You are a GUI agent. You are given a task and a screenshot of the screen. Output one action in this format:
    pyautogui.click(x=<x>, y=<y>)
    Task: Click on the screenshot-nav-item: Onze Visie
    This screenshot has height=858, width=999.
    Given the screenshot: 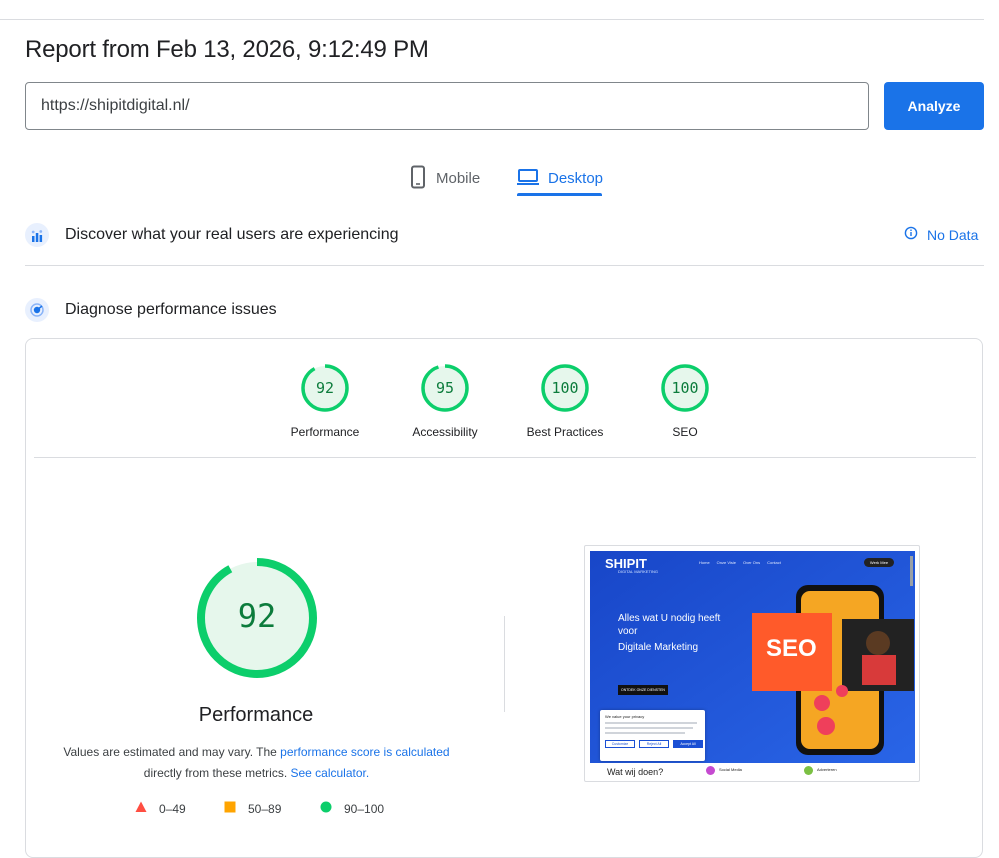 What is the action you would take?
    pyautogui.click(x=726, y=562)
    